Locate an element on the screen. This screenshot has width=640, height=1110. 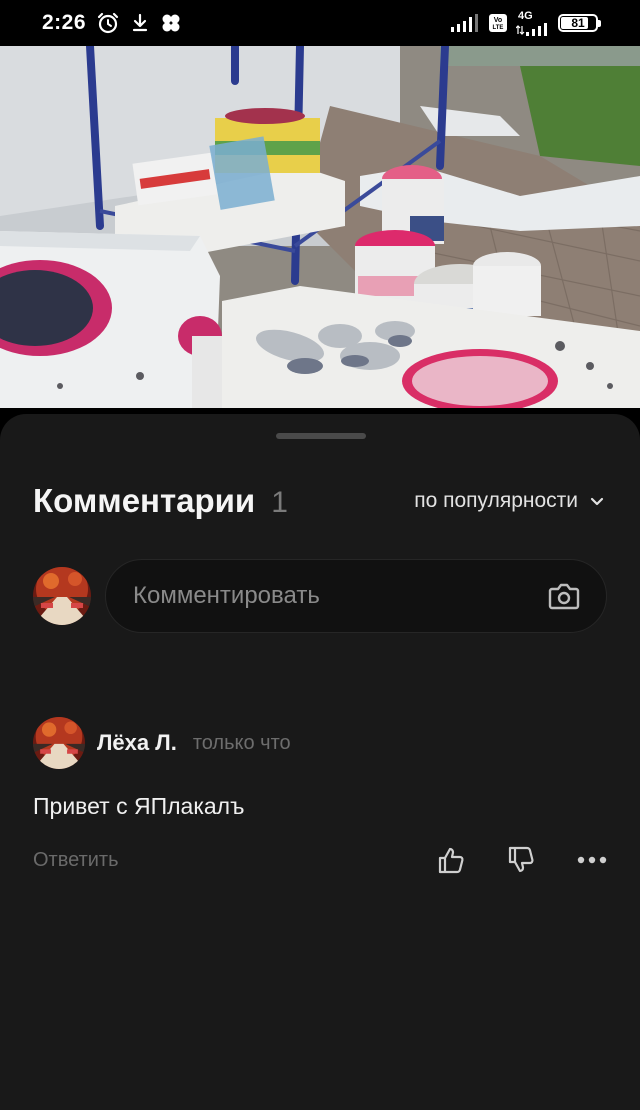
thumb-down-icon is located at coordinates (522, 860).